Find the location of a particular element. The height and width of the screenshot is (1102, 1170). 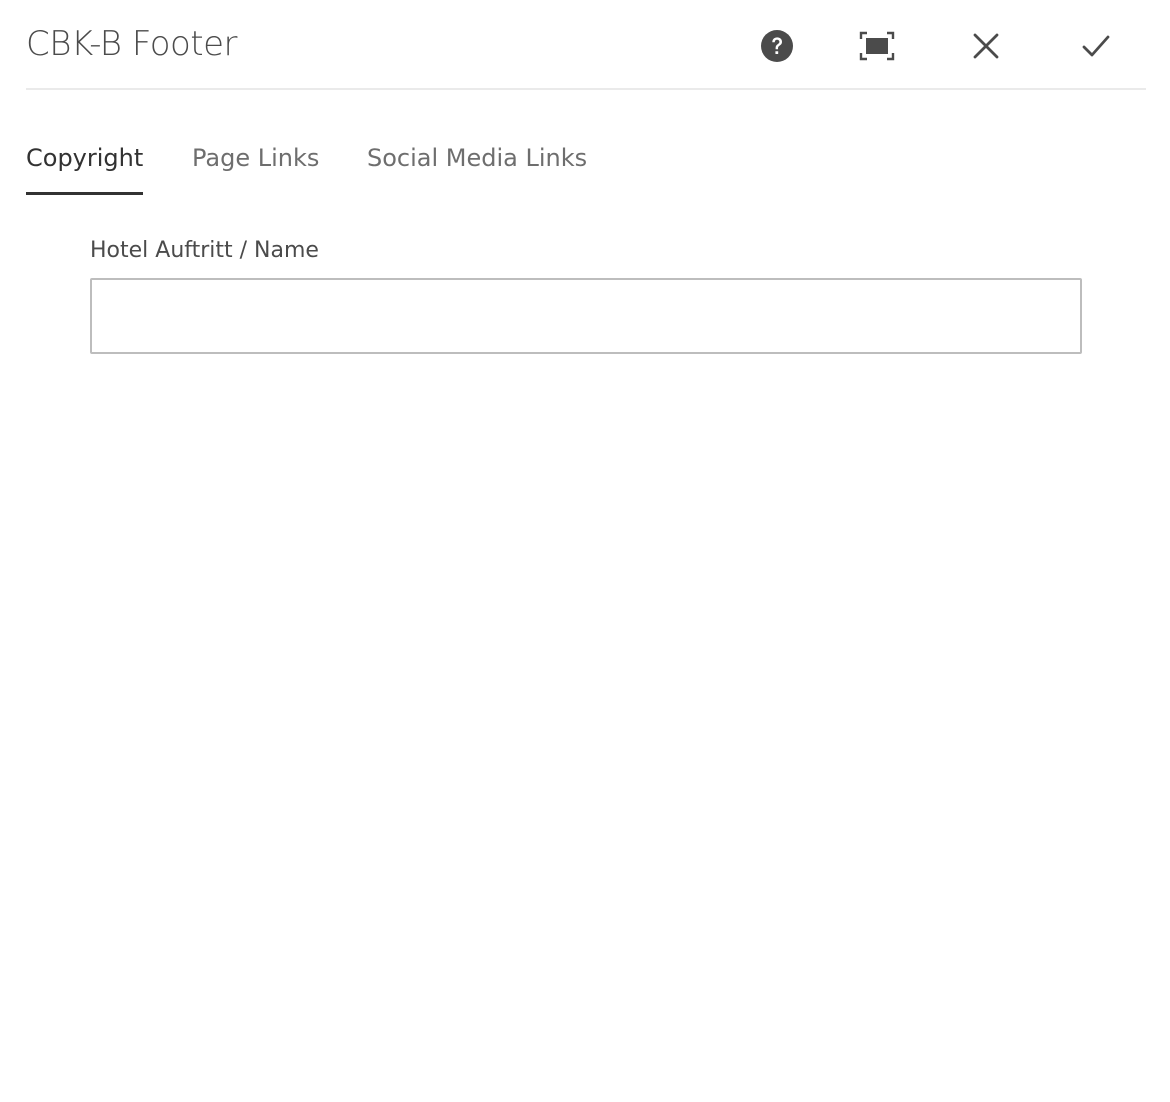

close-button is located at coordinates (986, 46).